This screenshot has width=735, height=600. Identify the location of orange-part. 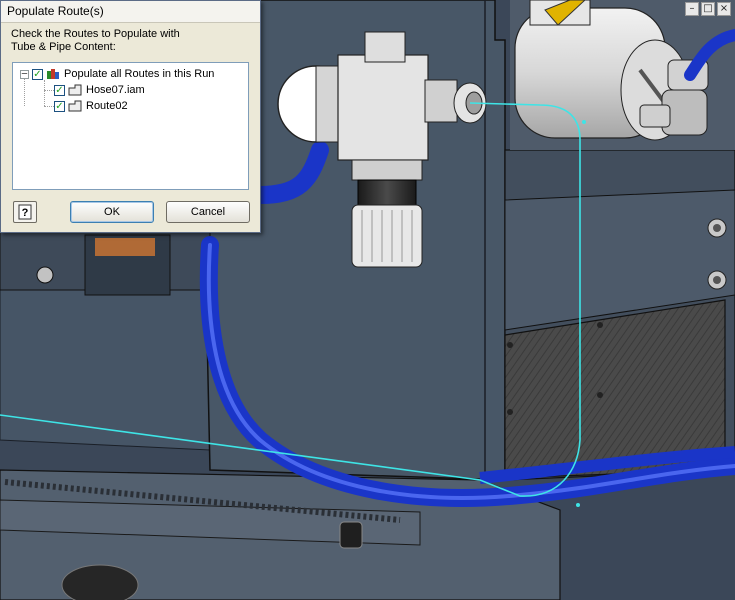
(125, 247).